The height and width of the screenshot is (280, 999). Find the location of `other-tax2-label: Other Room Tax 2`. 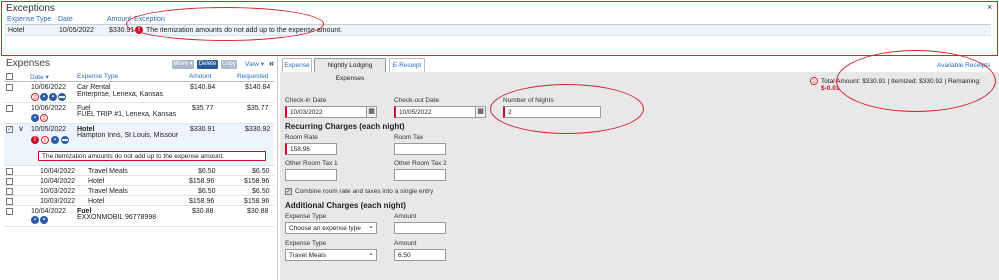

other-tax2-label: Other Room Tax 2 is located at coordinates (420, 163).